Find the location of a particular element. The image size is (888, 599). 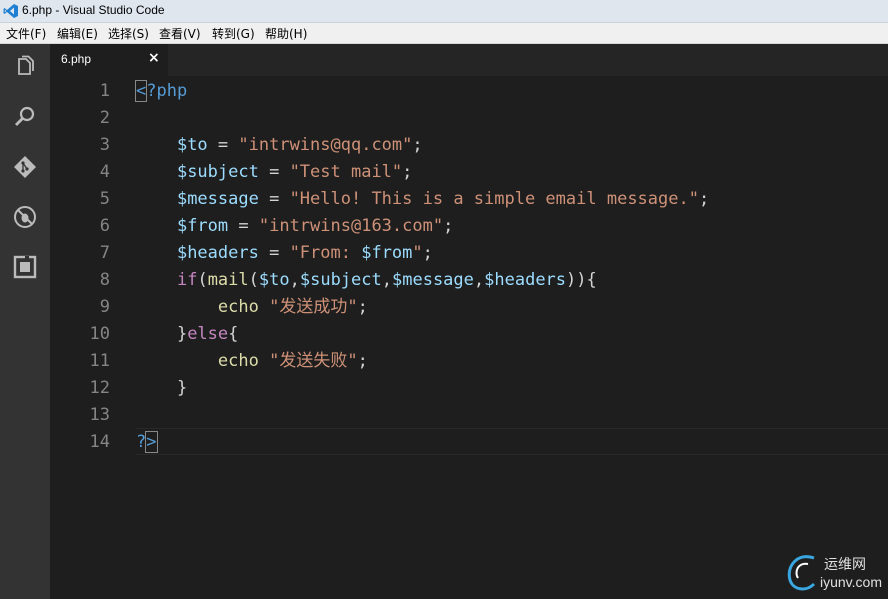

code-text: }else{ is located at coordinates (187, 334).